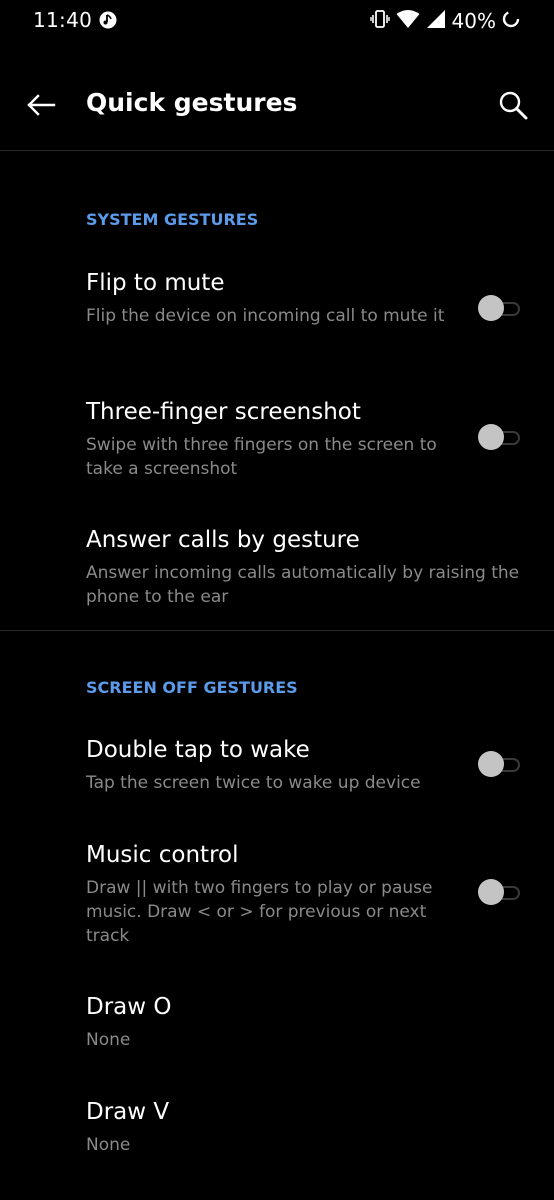 This screenshot has height=1200, width=554. What do you see at coordinates (277, 1134) in the screenshot?
I see `setting-row-draw-v: Draw V None` at bounding box center [277, 1134].